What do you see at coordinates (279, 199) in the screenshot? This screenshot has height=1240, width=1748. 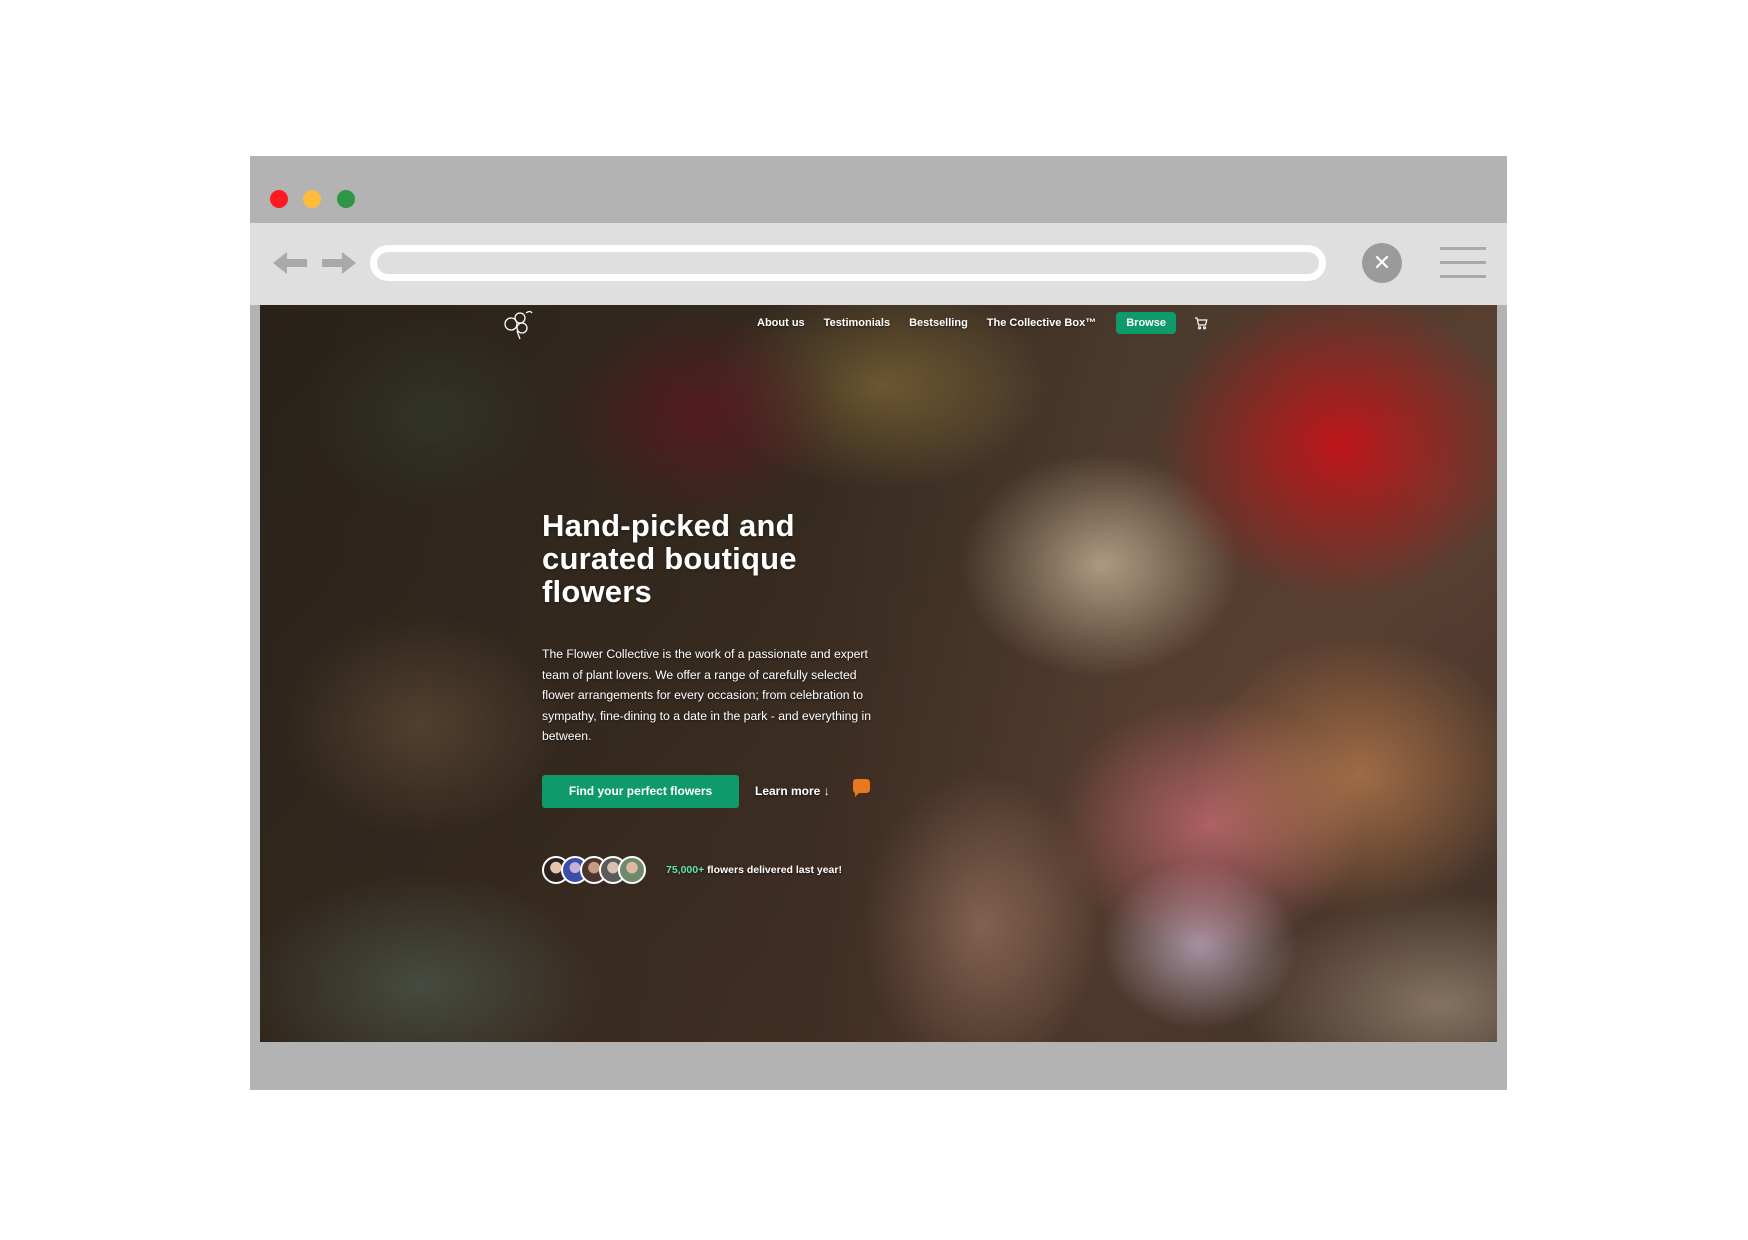 I see `close-window-dot` at bounding box center [279, 199].